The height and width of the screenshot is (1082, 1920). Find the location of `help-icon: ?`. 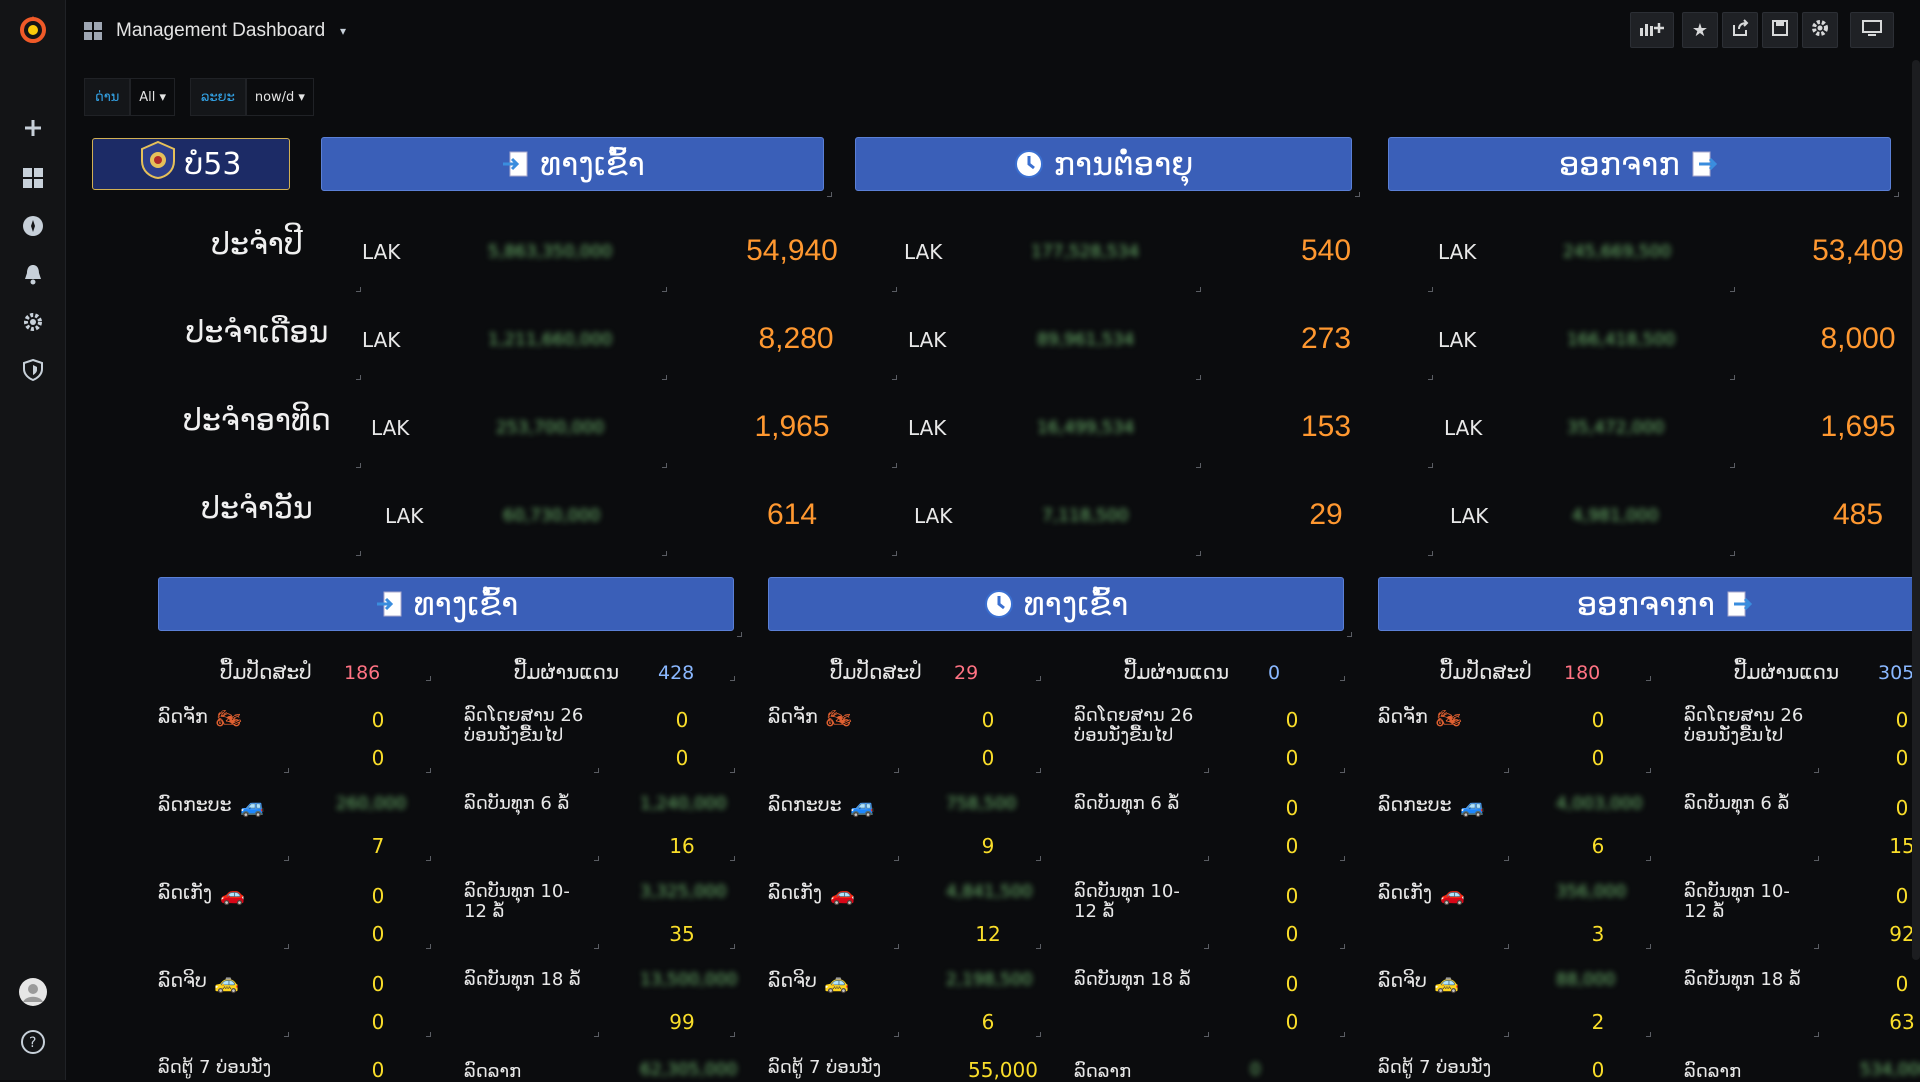

help-icon: ? is located at coordinates (33, 1042).